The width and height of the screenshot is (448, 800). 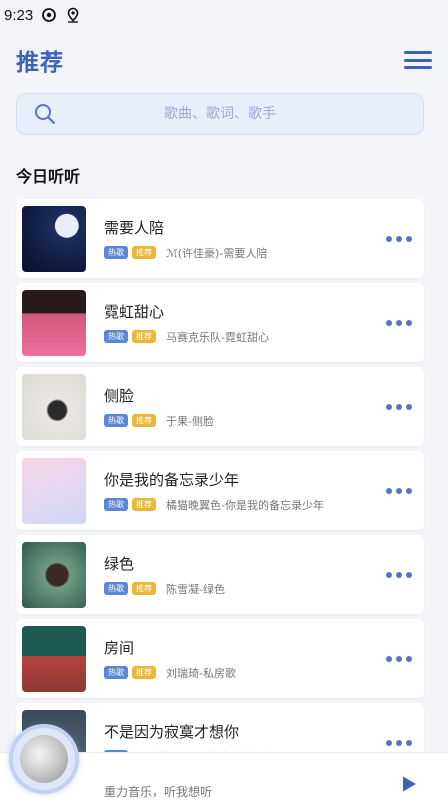 What do you see at coordinates (220, 574) in the screenshot?
I see `list-item: 绿色 热歌 推荐 陈雪凝-绿色` at bounding box center [220, 574].